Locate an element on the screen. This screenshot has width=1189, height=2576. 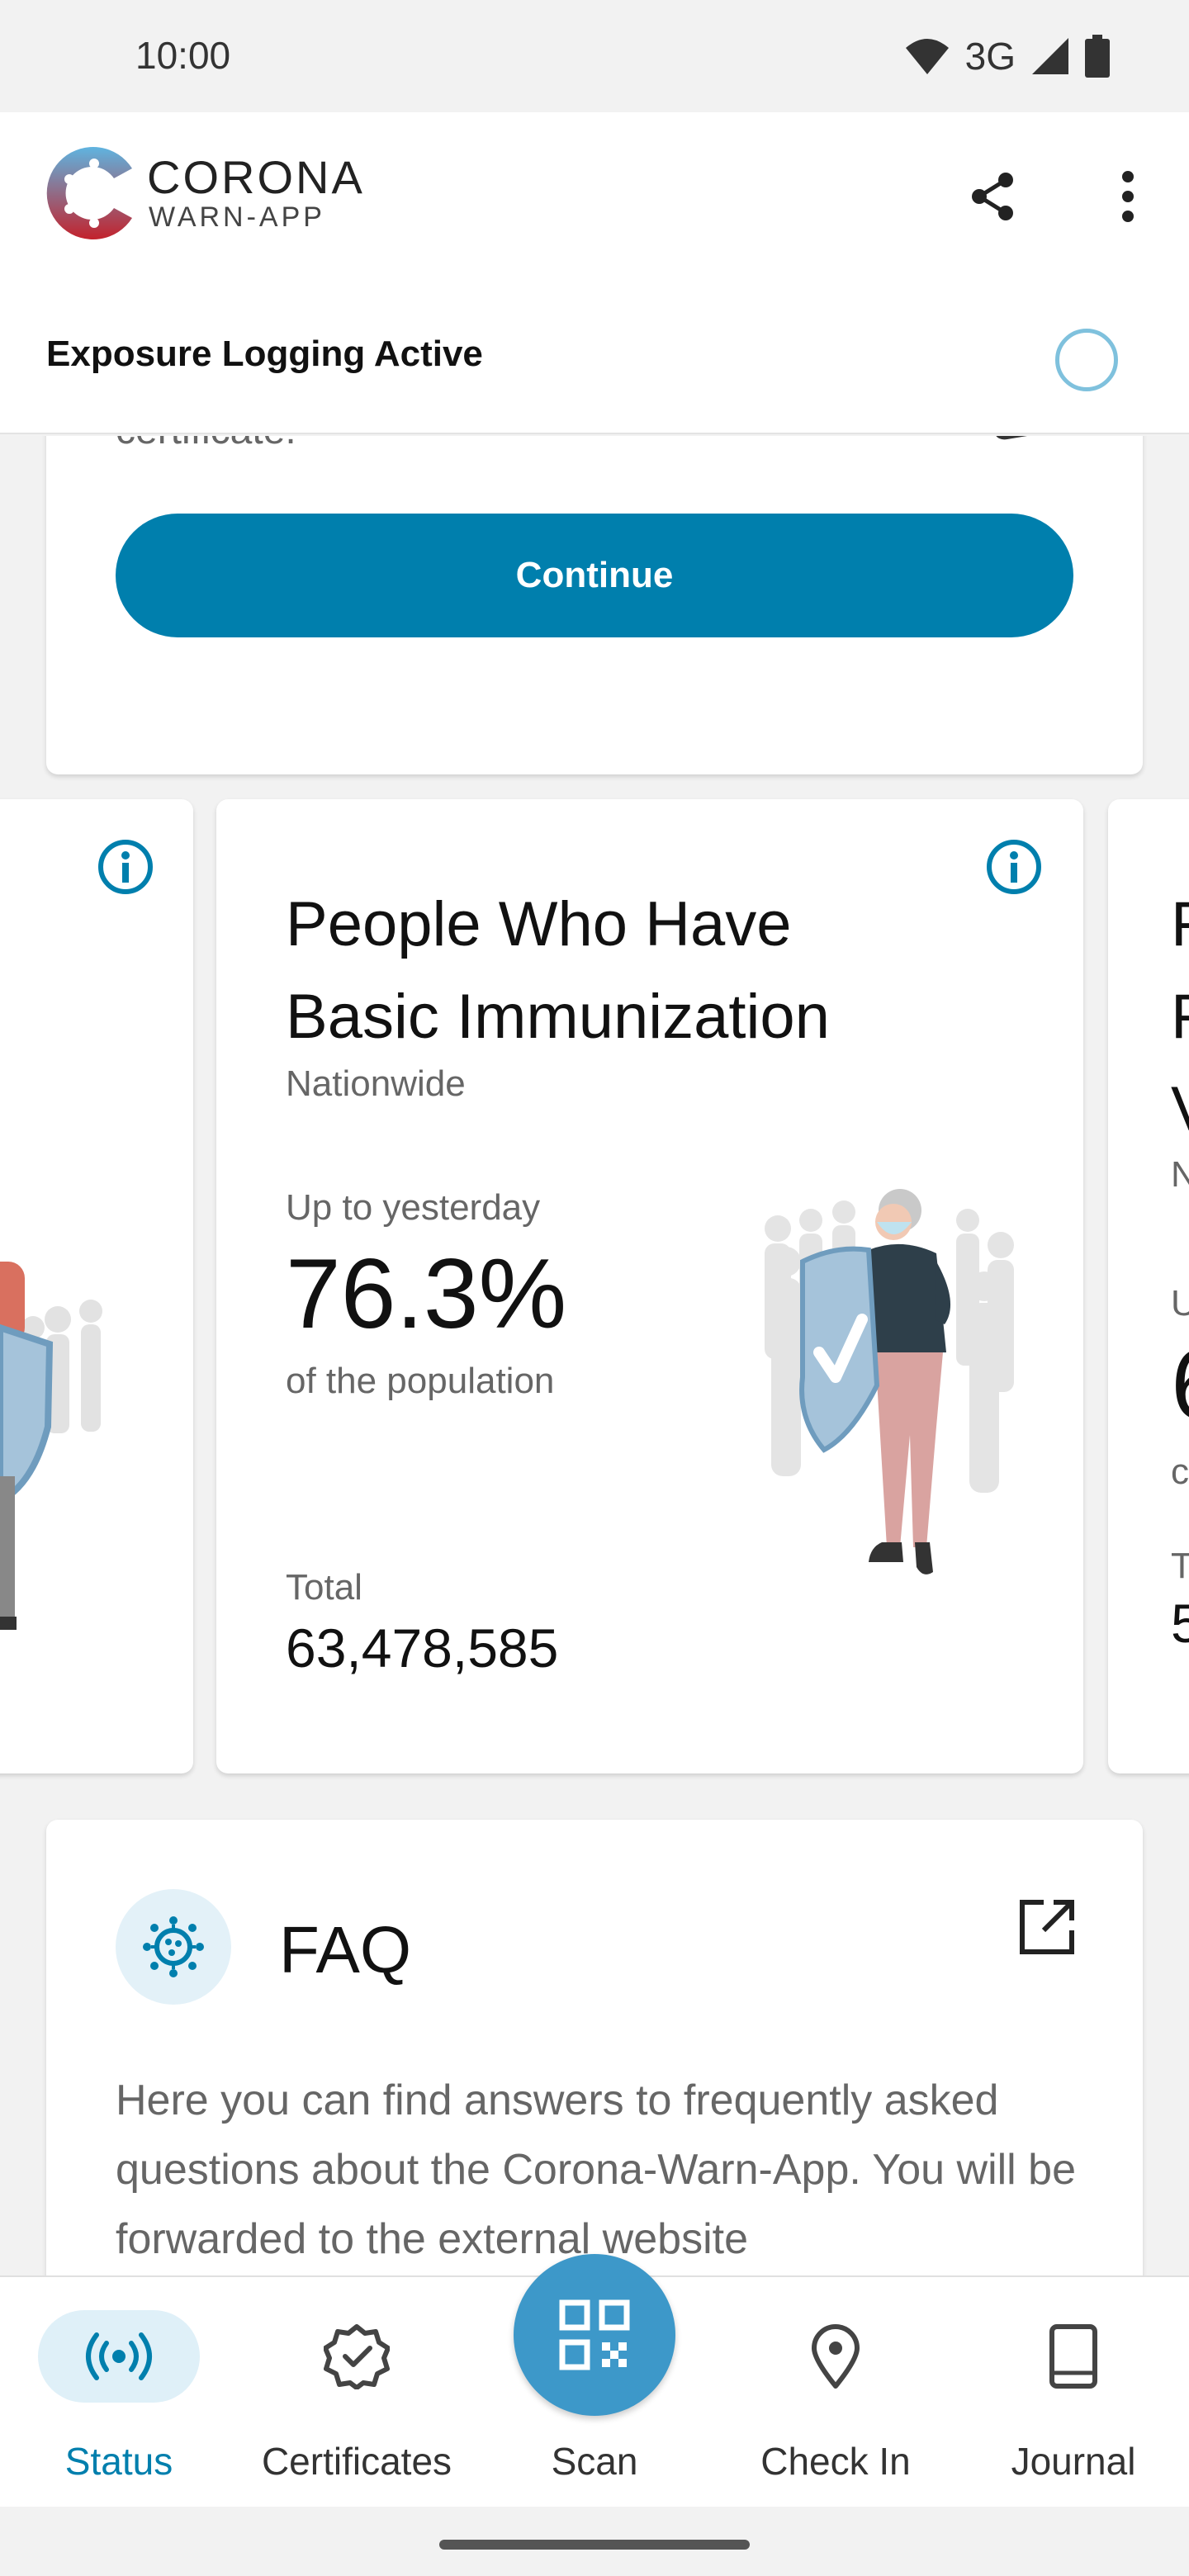
peek-title-letter: V is located at coordinates (1180, 1109).